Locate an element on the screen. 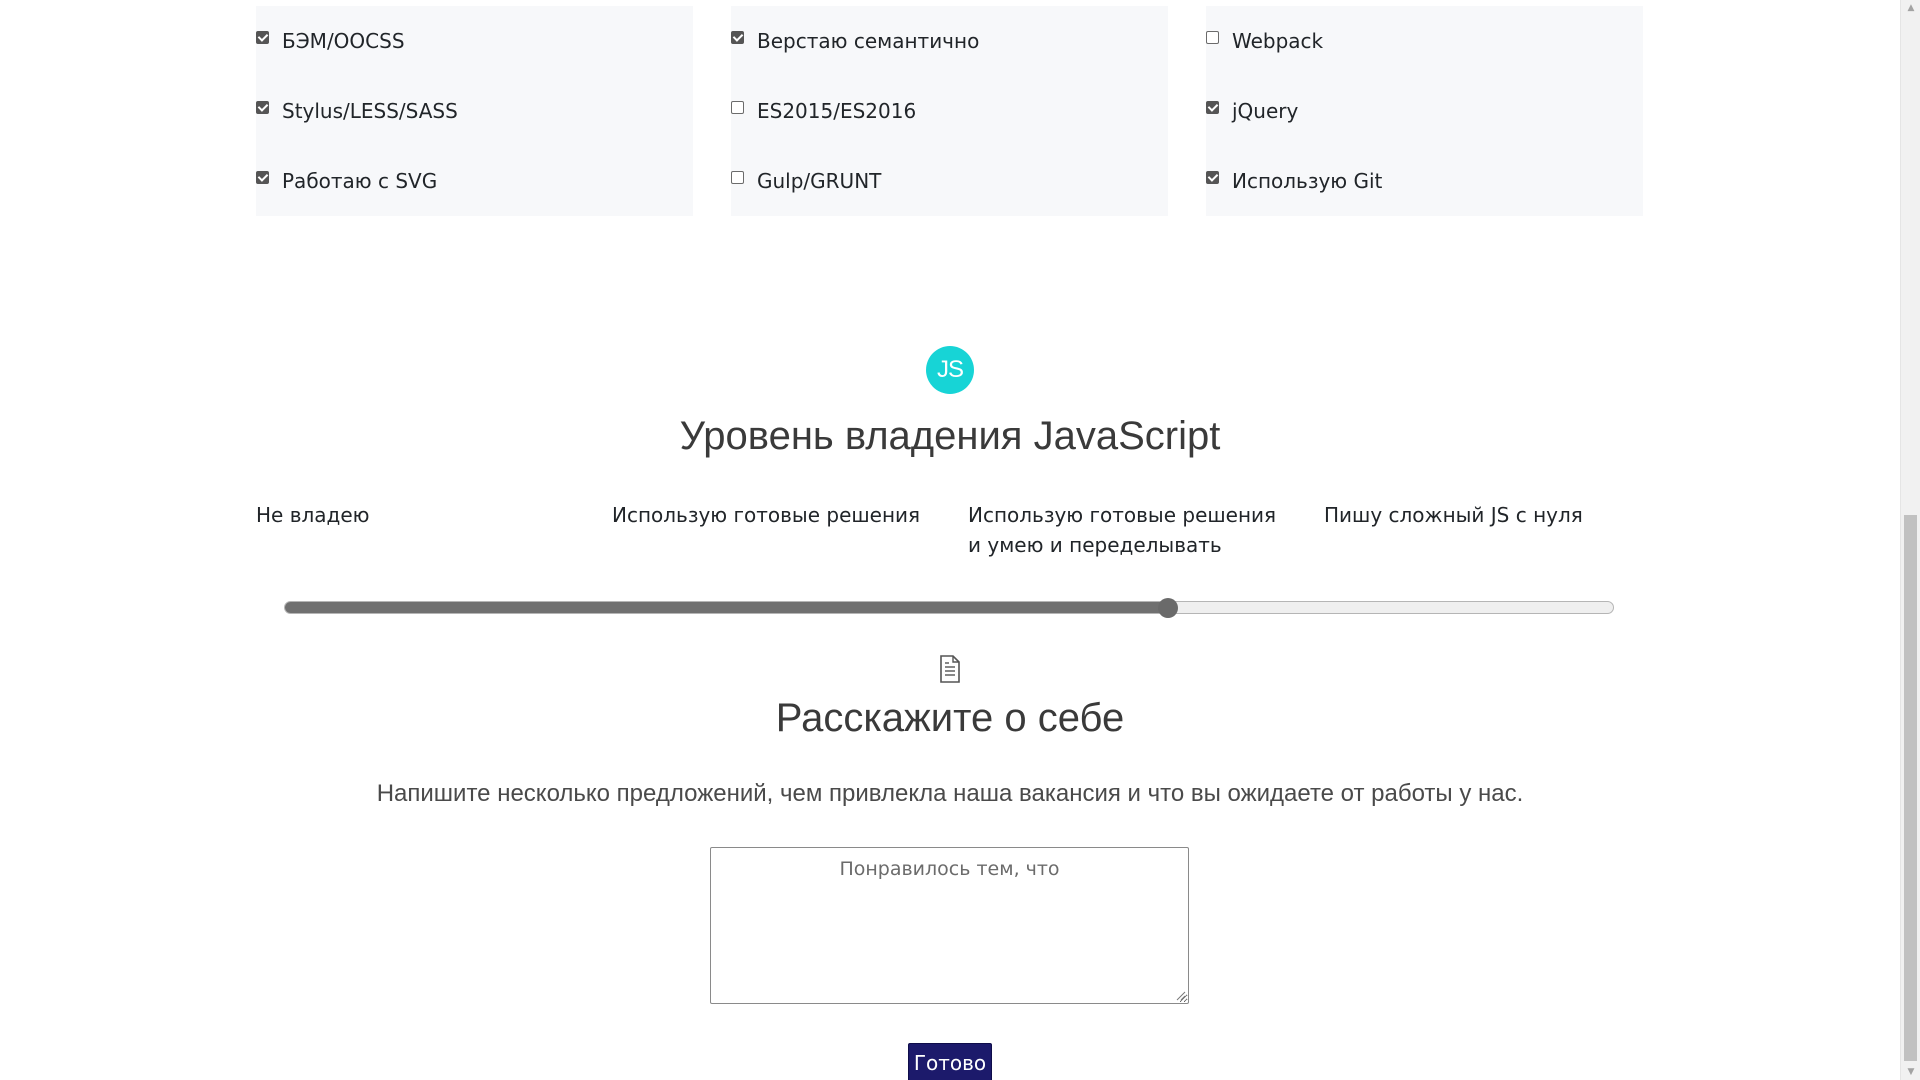 The width and height of the screenshot is (1920, 1080). skill-label: Использую Git is located at coordinates (1307, 181).